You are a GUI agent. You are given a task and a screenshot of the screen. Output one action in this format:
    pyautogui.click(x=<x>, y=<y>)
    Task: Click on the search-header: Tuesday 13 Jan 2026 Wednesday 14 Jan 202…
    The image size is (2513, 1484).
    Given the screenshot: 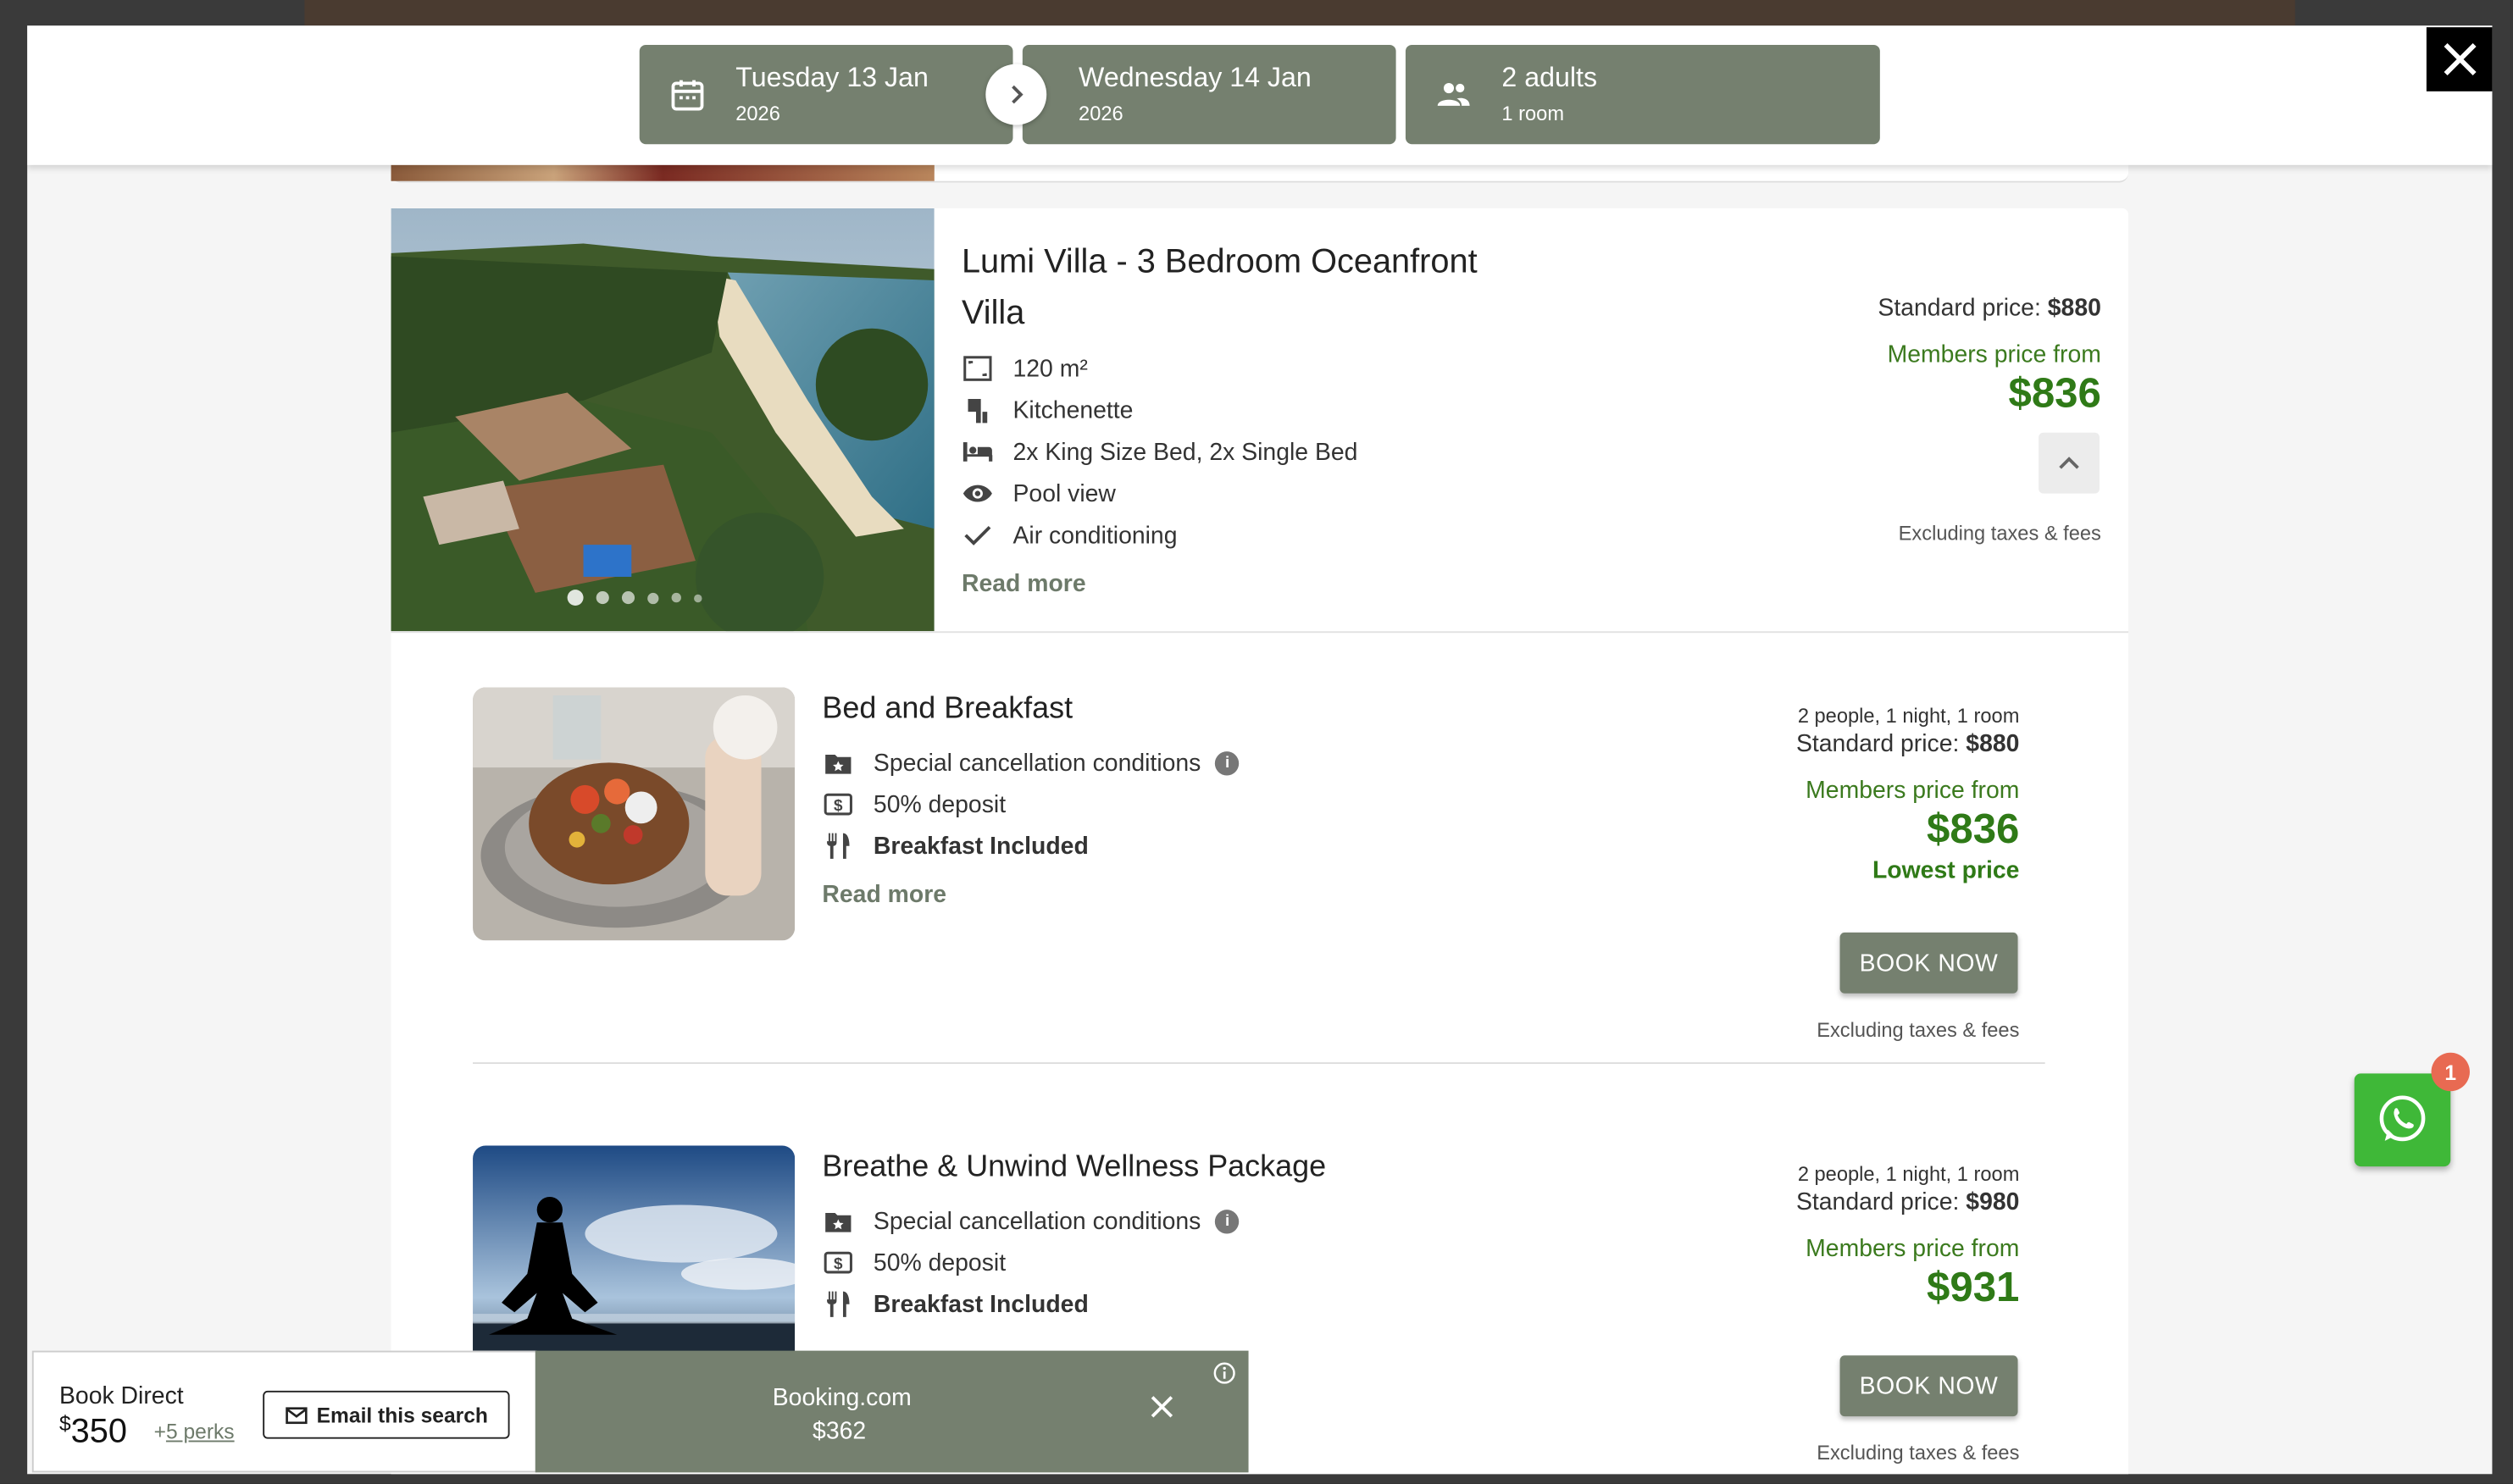 What is the action you would take?
    pyautogui.click(x=1260, y=95)
    